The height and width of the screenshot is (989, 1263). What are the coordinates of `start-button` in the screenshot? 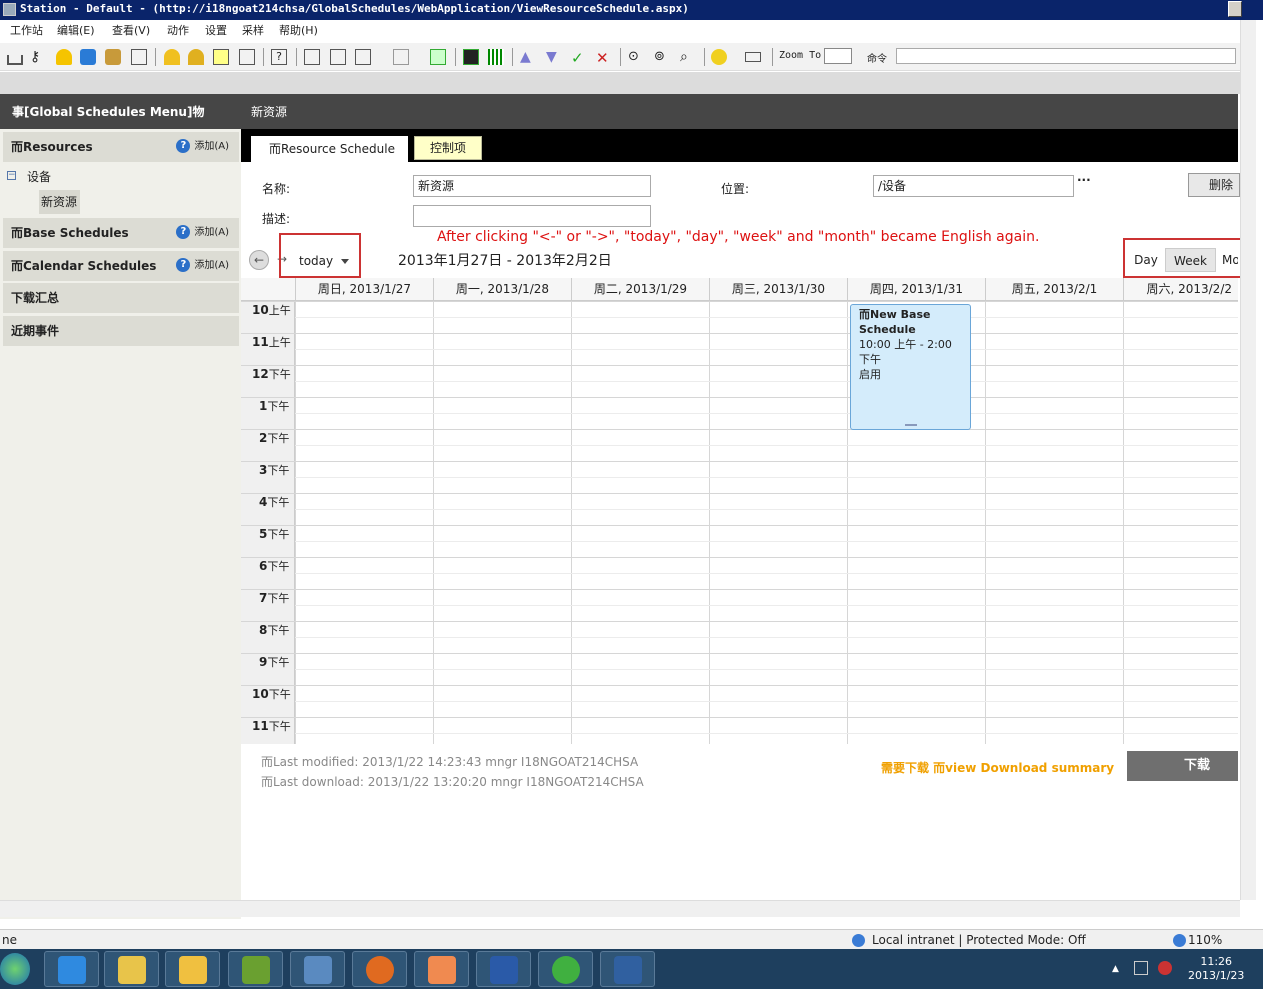 It's located at (15, 969).